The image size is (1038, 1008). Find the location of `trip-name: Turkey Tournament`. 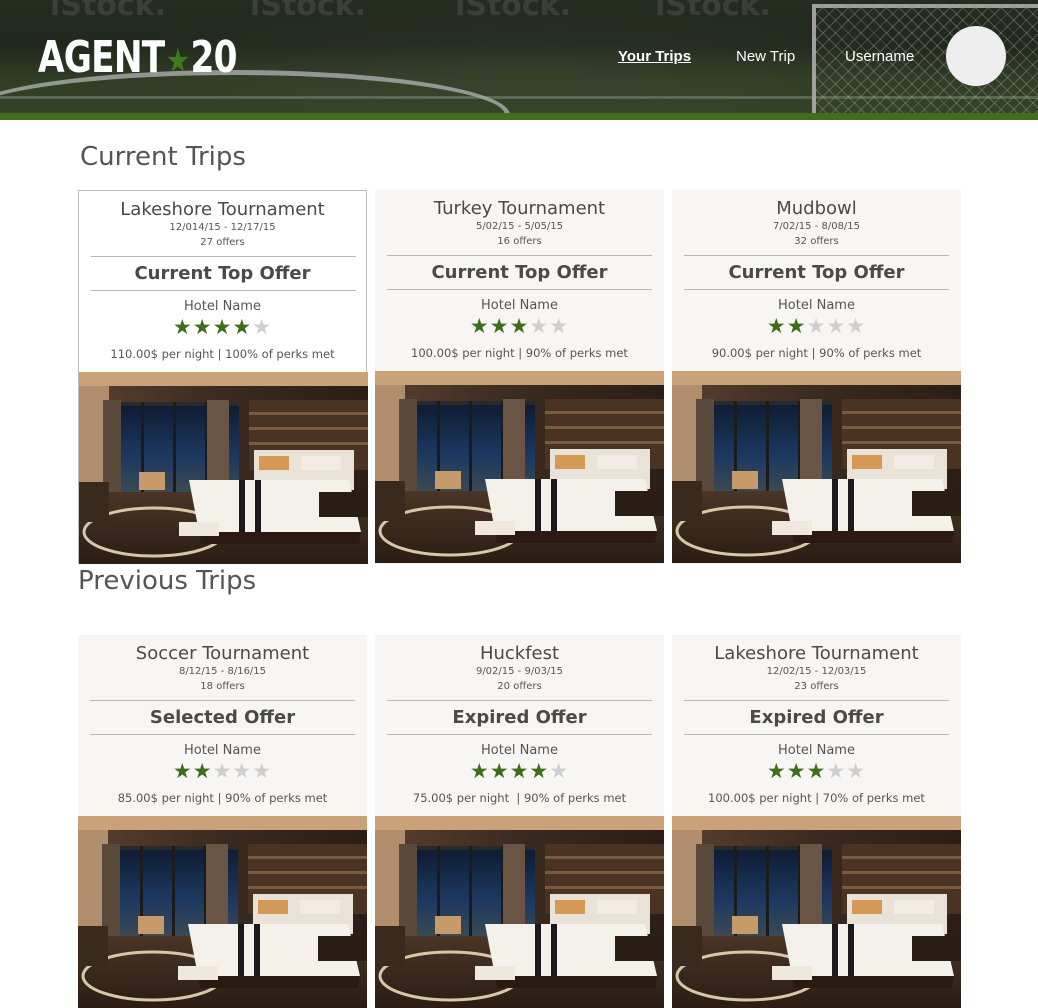

trip-name: Turkey Tournament is located at coordinates (519, 208).